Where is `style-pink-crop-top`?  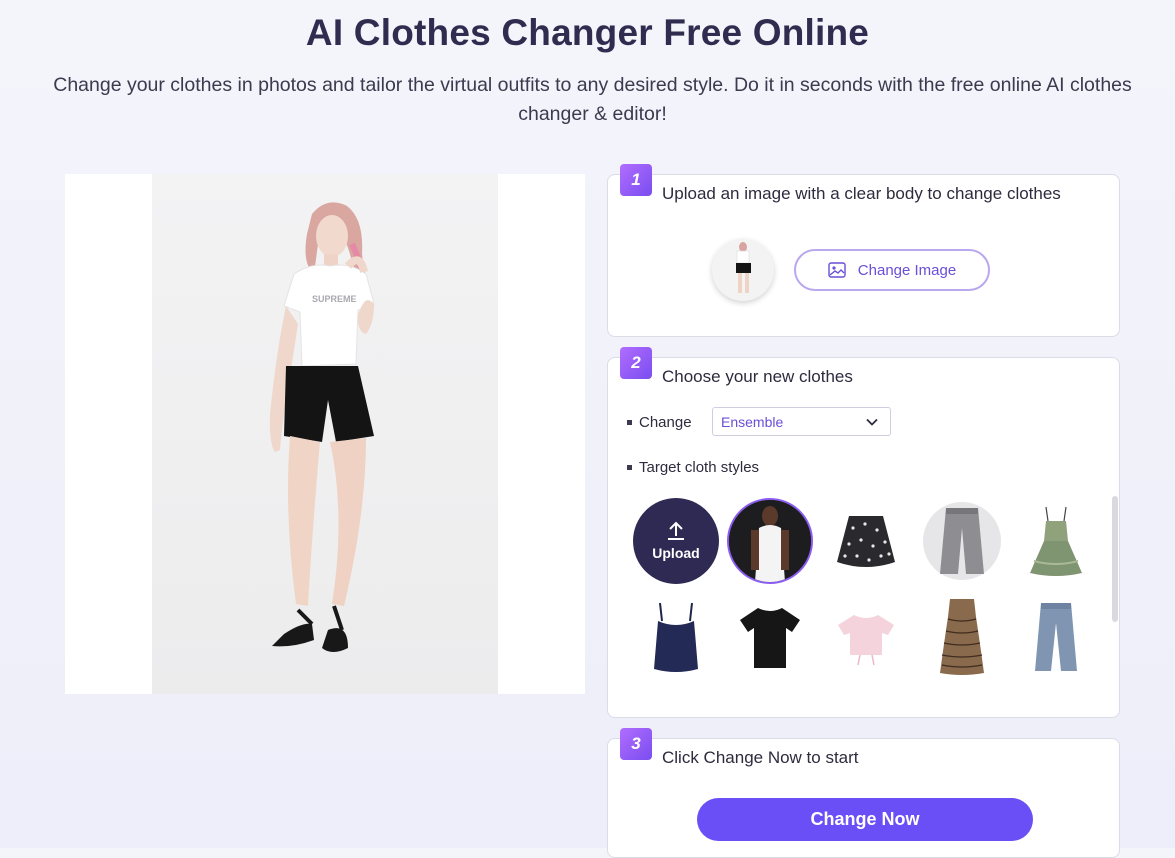 style-pink-crop-top is located at coordinates (866, 637).